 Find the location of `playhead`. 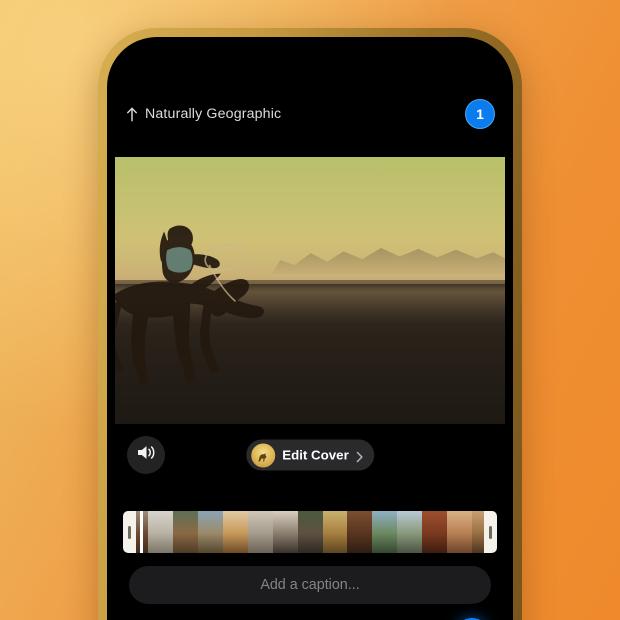

playhead is located at coordinates (141, 532).